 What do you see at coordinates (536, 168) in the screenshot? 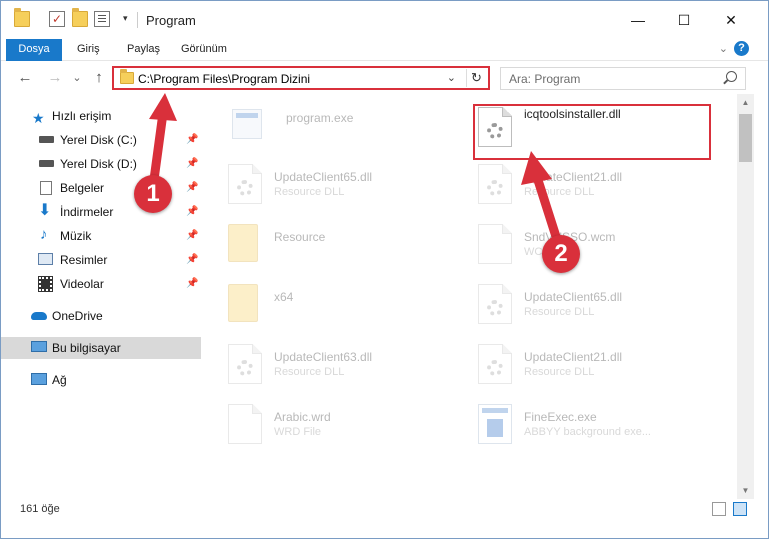
I see `arrow-2-head` at bounding box center [536, 168].